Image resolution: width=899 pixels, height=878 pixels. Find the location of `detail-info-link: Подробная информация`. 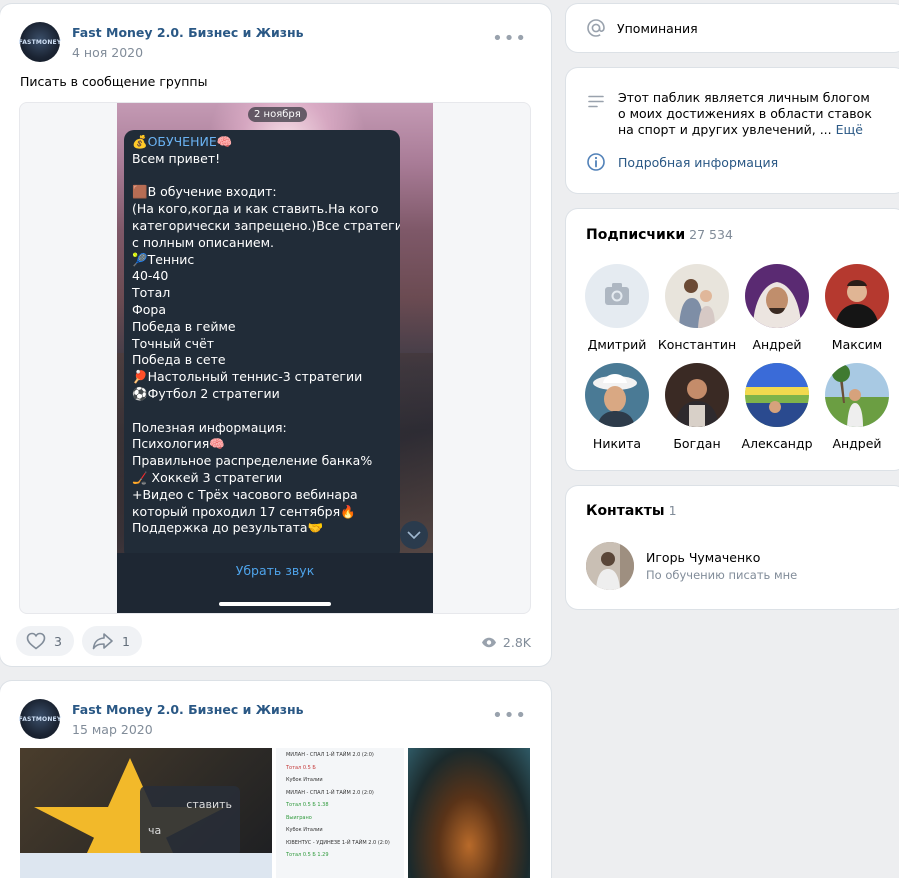

detail-info-link: Подробная информация is located at coordinates (698, 162).